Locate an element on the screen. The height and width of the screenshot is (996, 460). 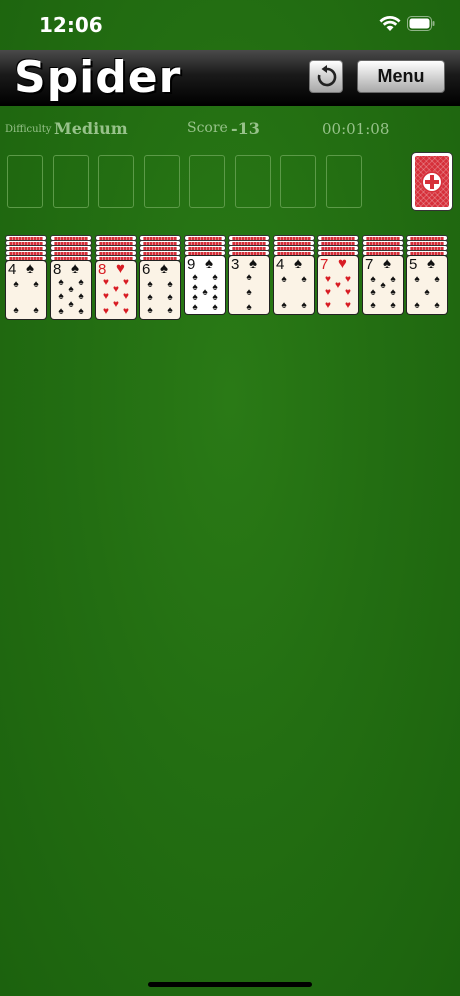
timer: 00:01:08 is located at coordinates (356, 129).